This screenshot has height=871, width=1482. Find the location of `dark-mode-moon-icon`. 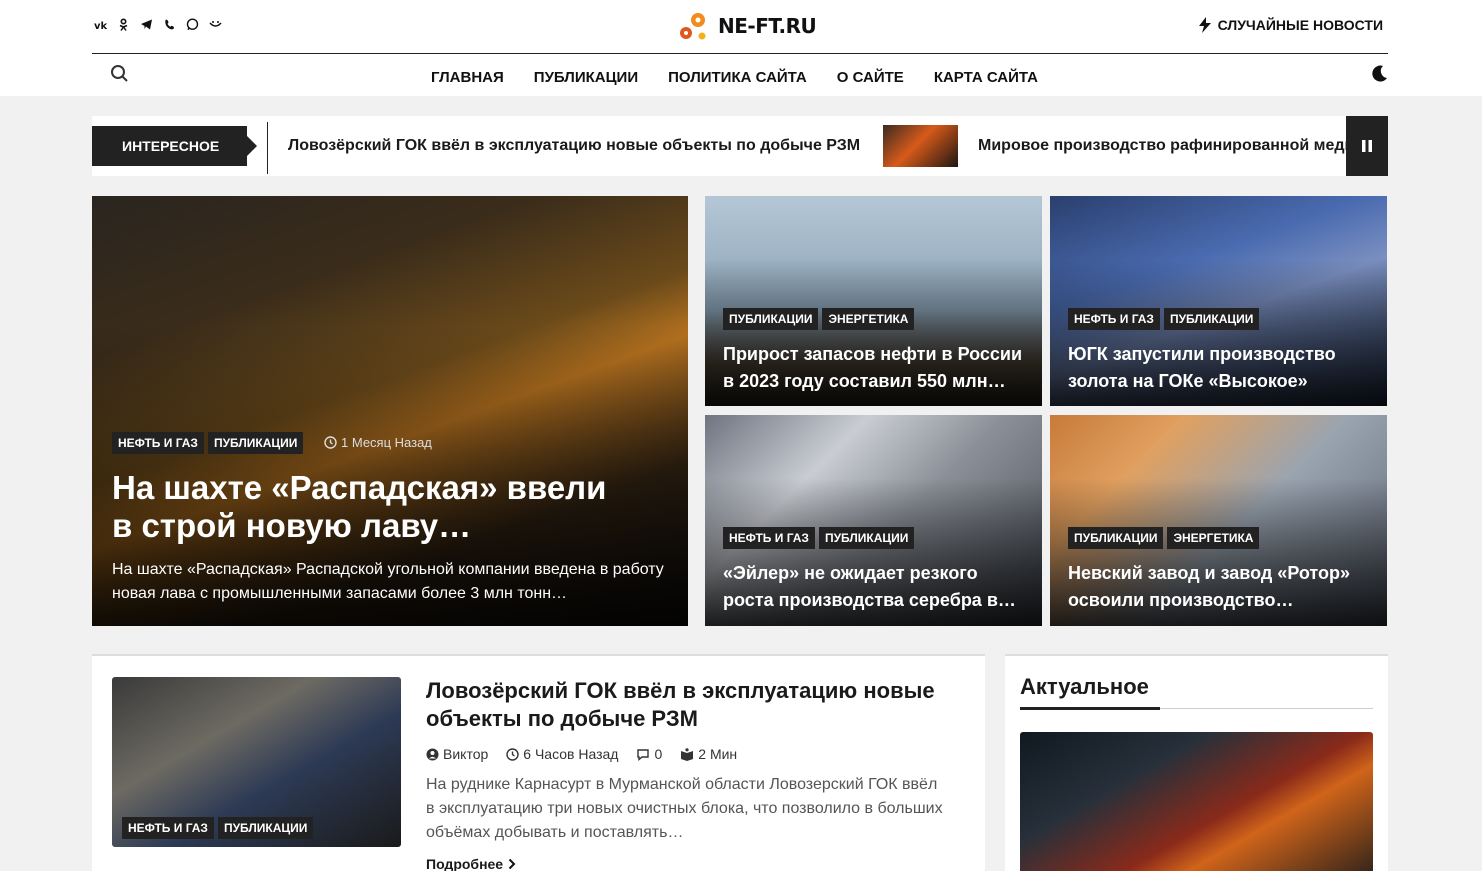

dark-mode-moon-icon is located at coordinates (1379, 74).